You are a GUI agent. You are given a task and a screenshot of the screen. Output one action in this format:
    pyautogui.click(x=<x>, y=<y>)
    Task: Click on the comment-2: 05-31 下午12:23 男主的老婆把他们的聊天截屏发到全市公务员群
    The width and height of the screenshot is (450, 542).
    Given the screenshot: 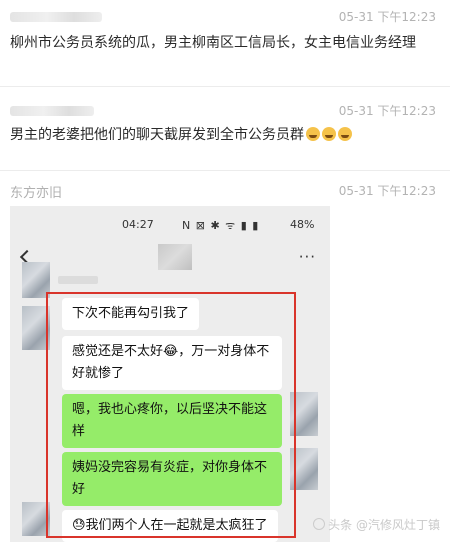 What is the action you would take?
    pyautogui.click(x=225, y=128)
    